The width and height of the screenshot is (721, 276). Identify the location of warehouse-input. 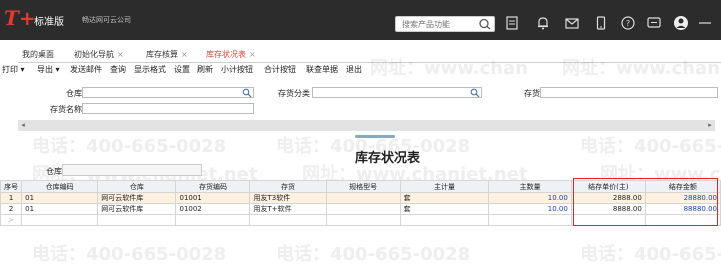
(168, 93).